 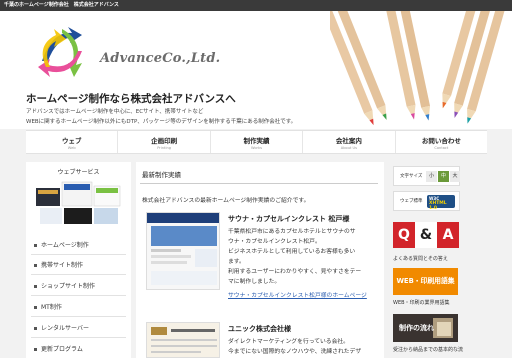 I want to click on sidebar-item-label: ホームページ制作, so click(x=65, y=245).